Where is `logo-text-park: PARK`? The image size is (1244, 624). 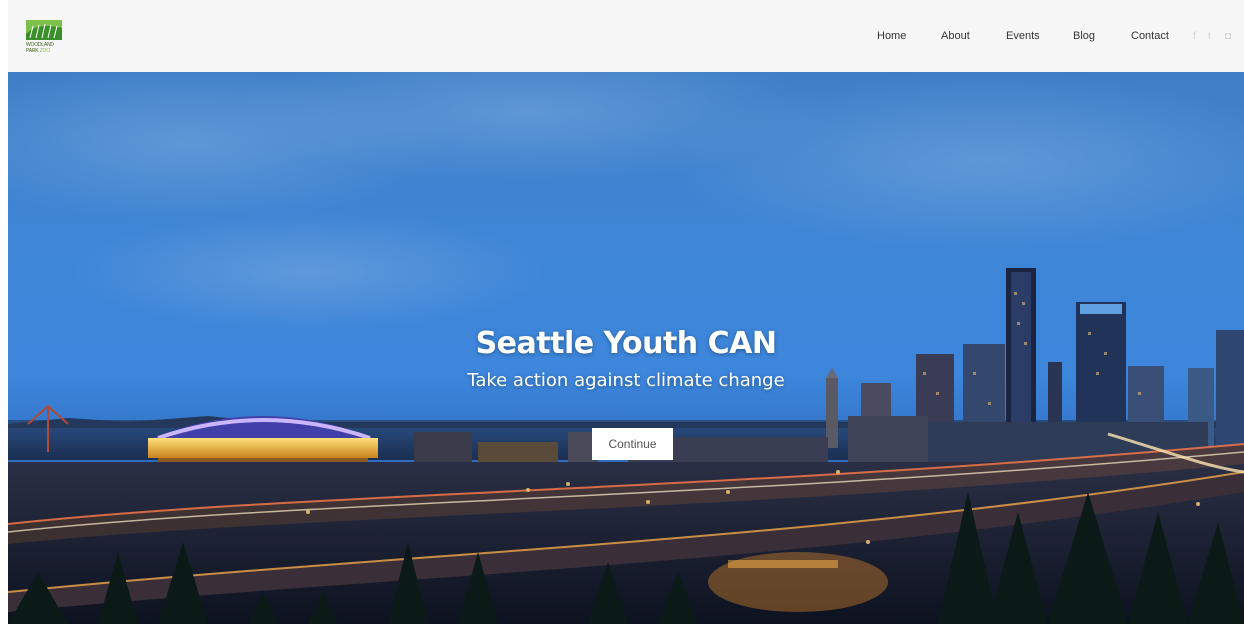
logo-text-park: PARK is located at coordinates (32, 51).